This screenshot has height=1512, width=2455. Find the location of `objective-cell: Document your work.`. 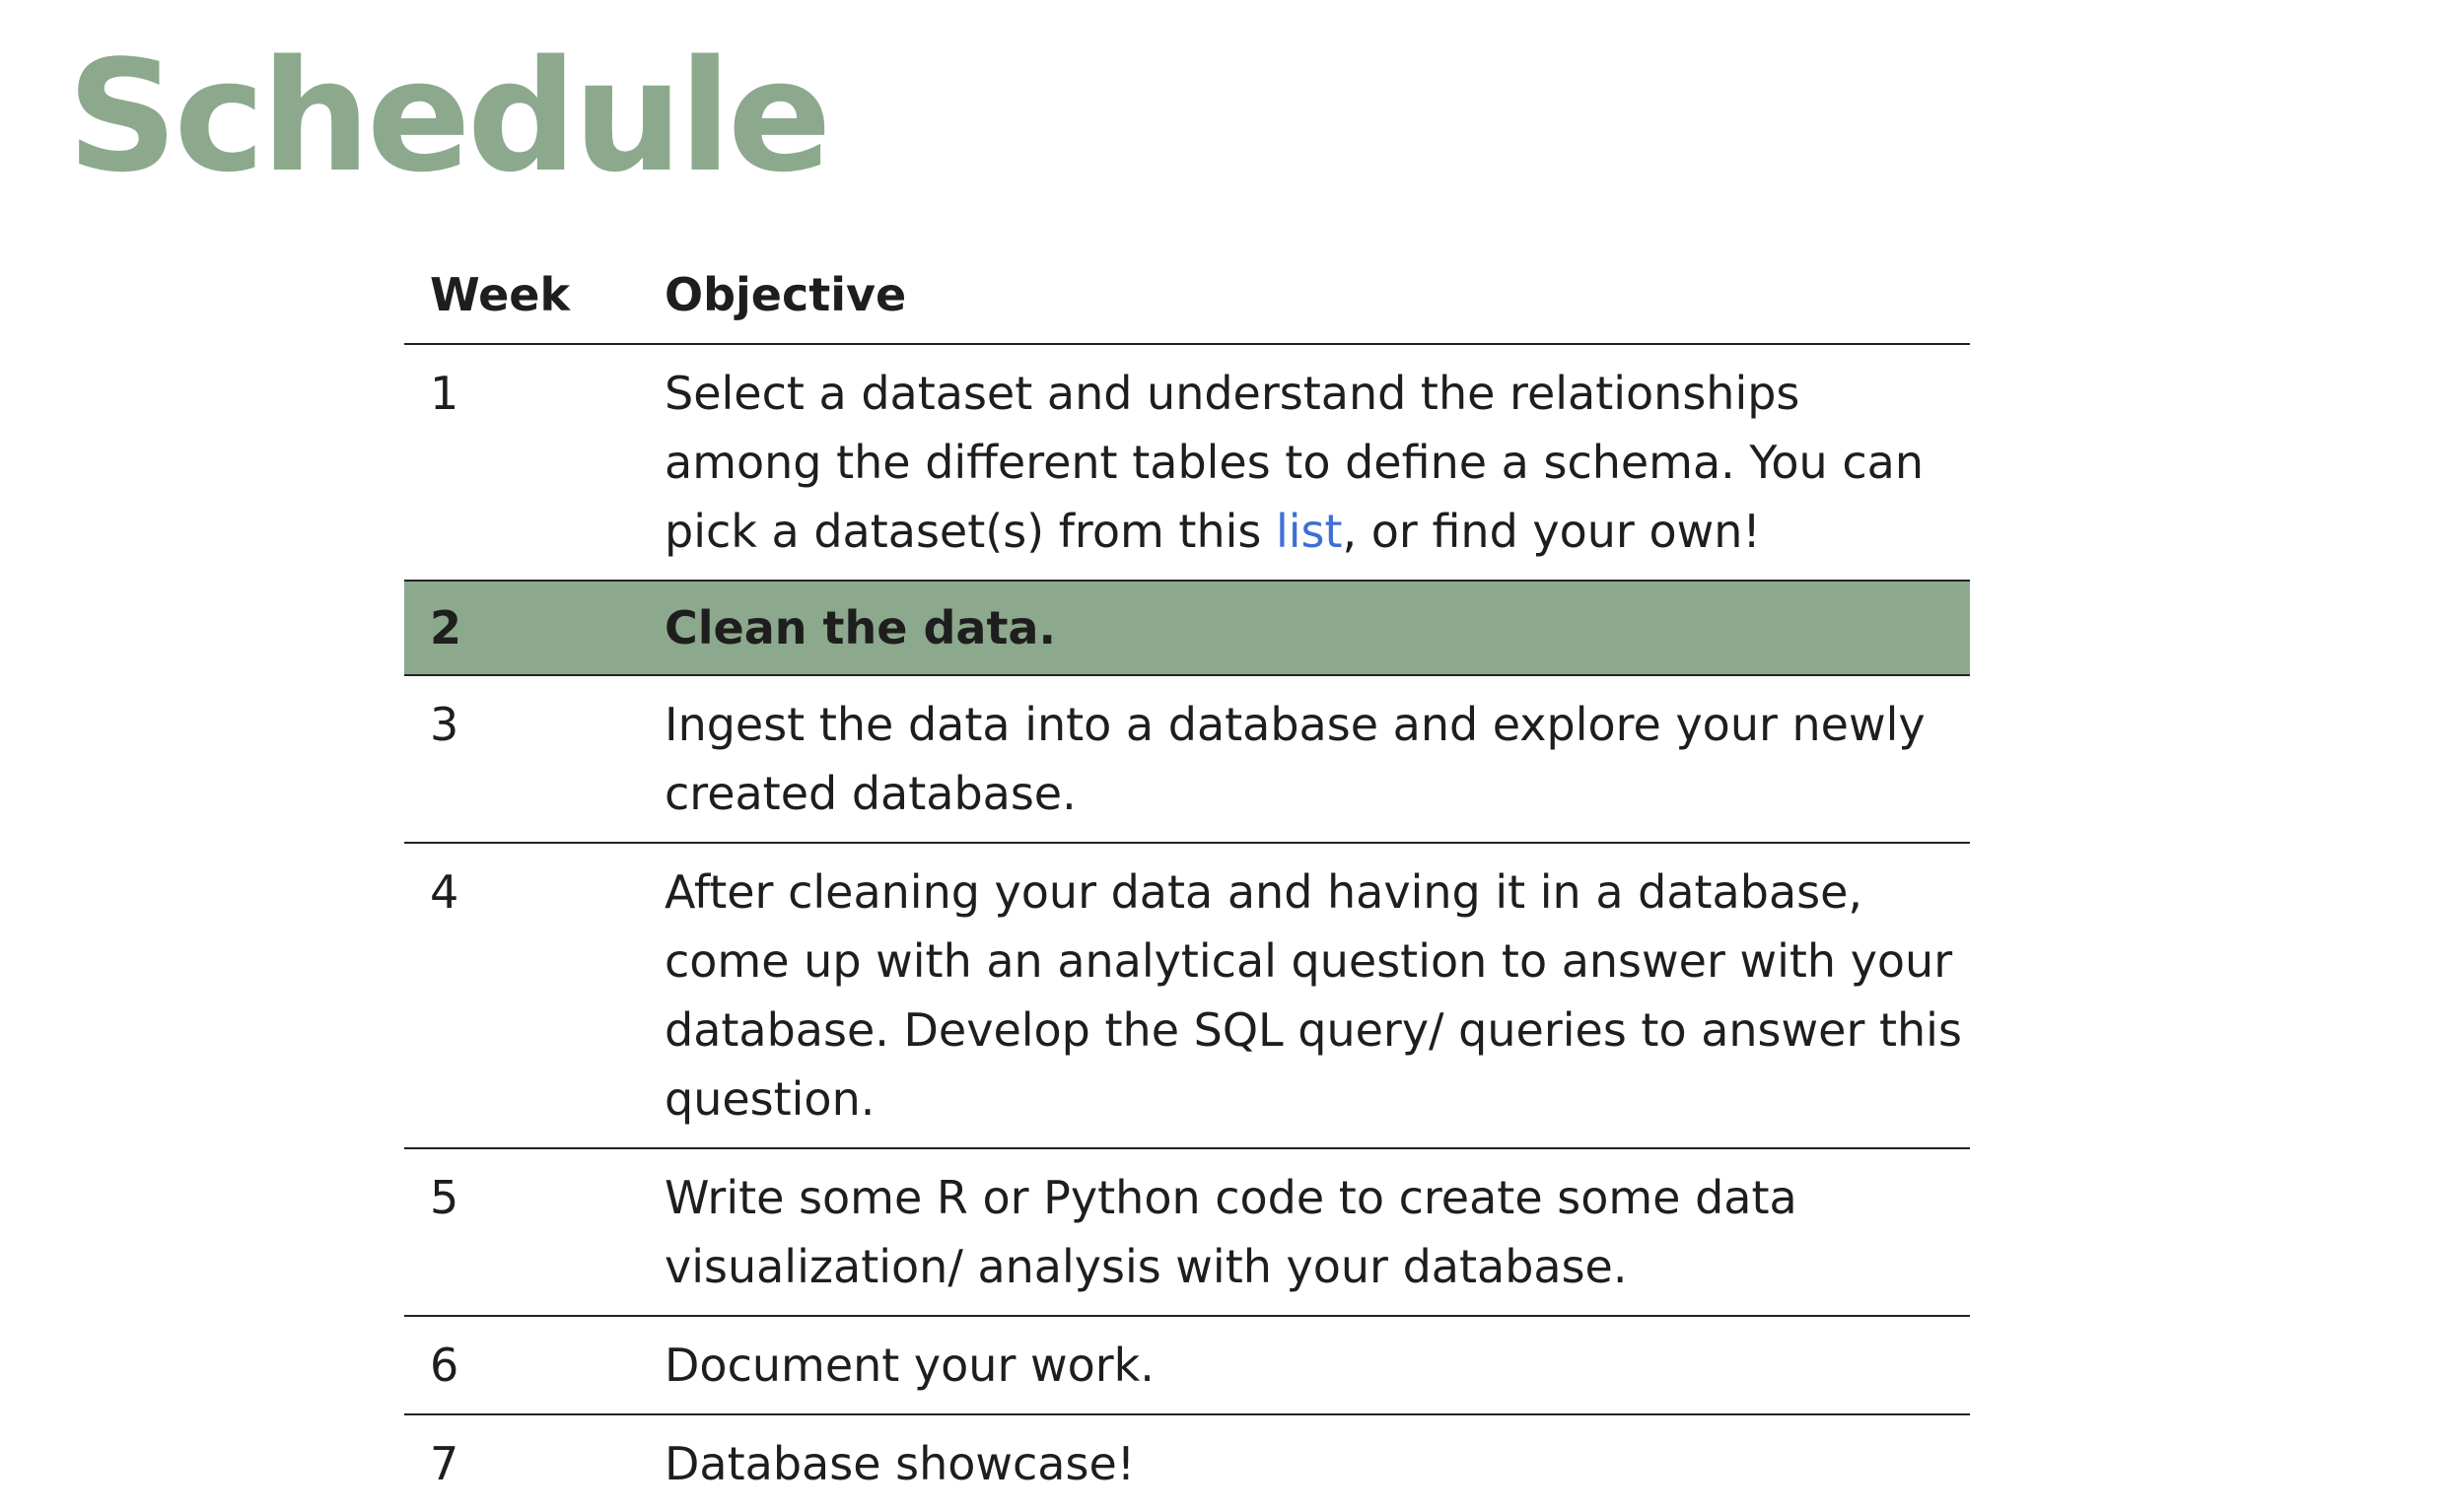

objective-cell: Document your work. is located at coordinates (910, 1365).